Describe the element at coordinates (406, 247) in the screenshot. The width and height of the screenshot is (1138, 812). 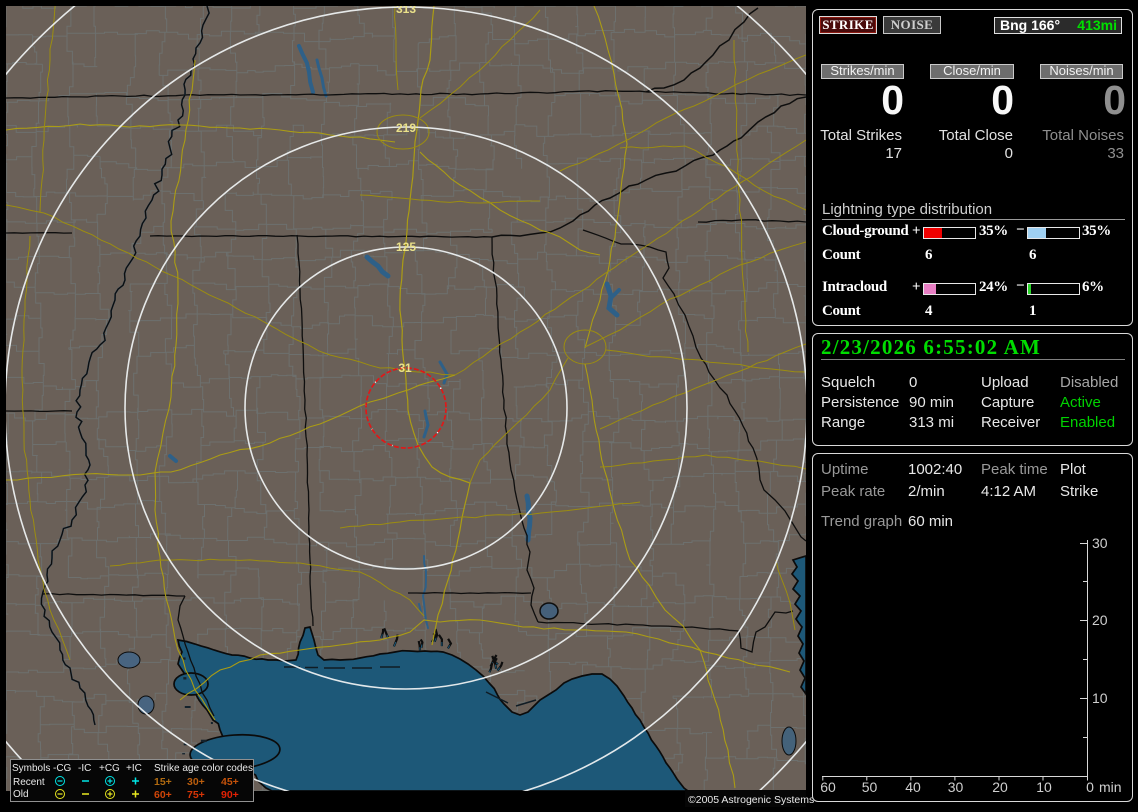
I see `svg-text: 125` at that location.